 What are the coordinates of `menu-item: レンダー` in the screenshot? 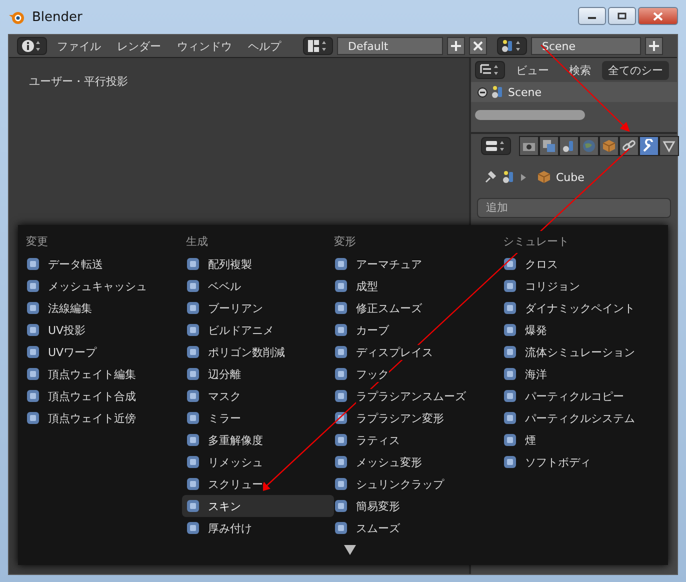 It's located at (139, 46).